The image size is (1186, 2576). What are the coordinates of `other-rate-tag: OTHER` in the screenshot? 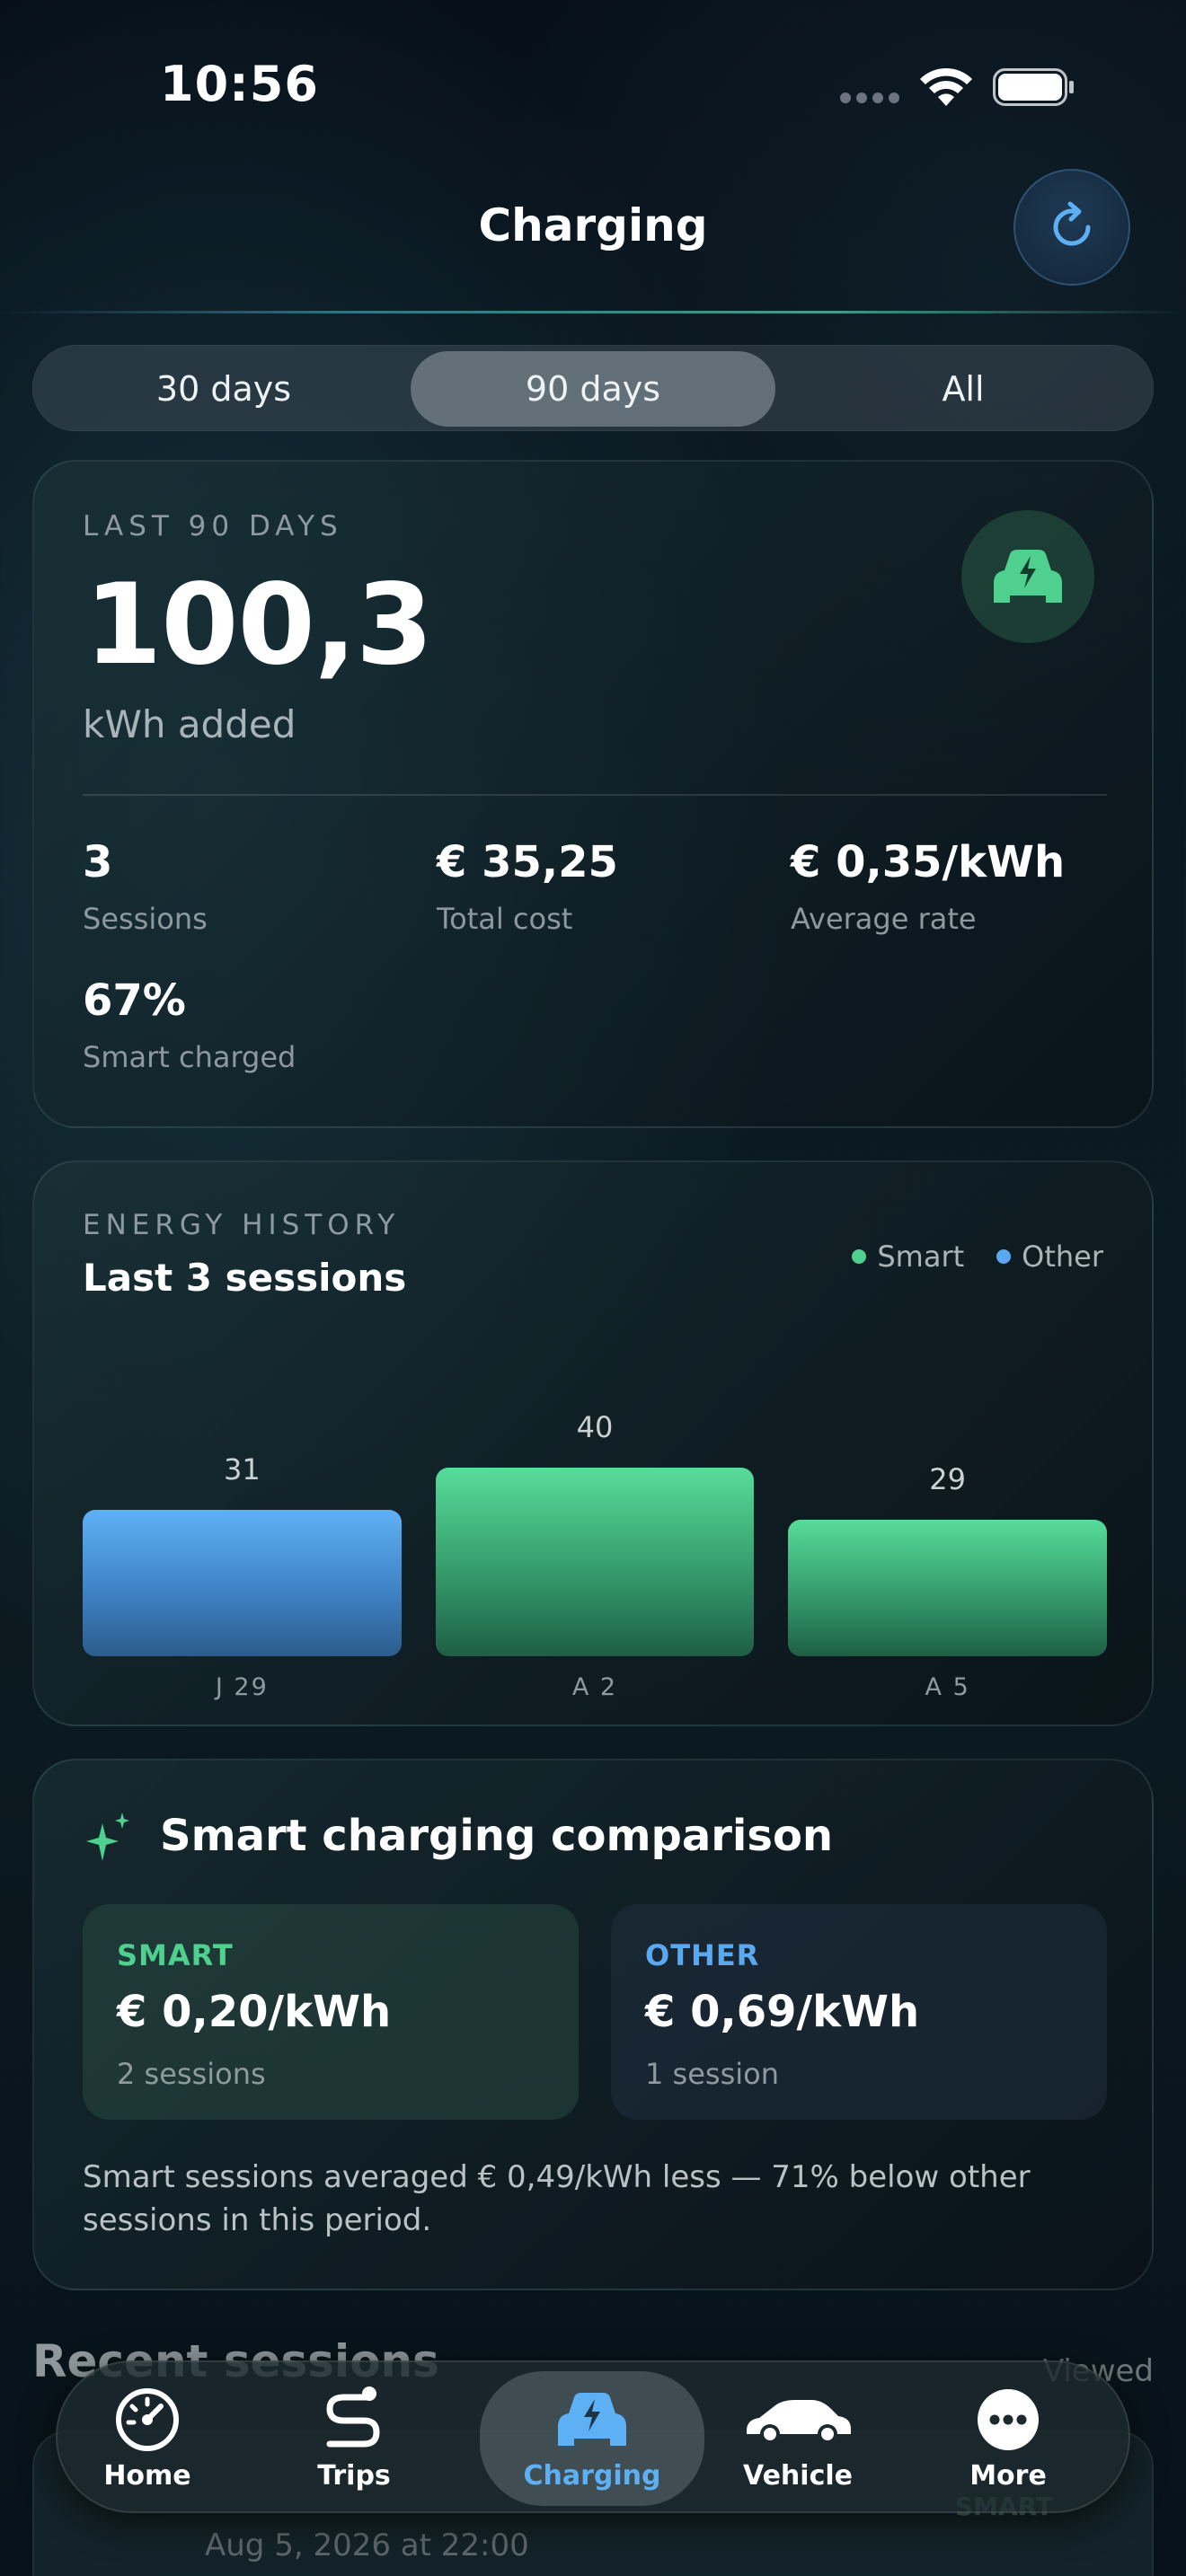 It's located at (702, 1955).